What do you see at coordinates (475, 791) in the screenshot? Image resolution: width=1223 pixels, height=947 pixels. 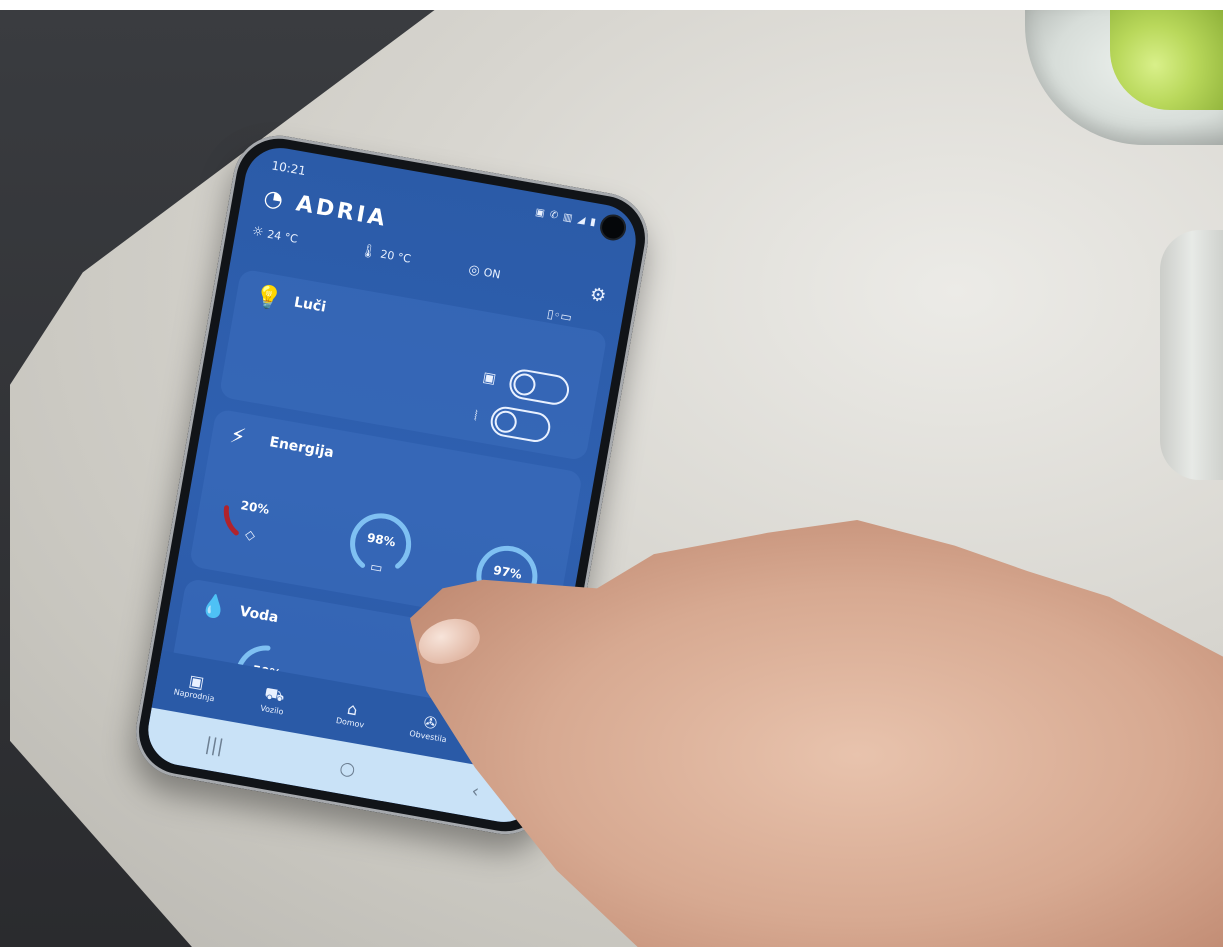 I see `back-button: ‹` at bounding box center [475, 791].